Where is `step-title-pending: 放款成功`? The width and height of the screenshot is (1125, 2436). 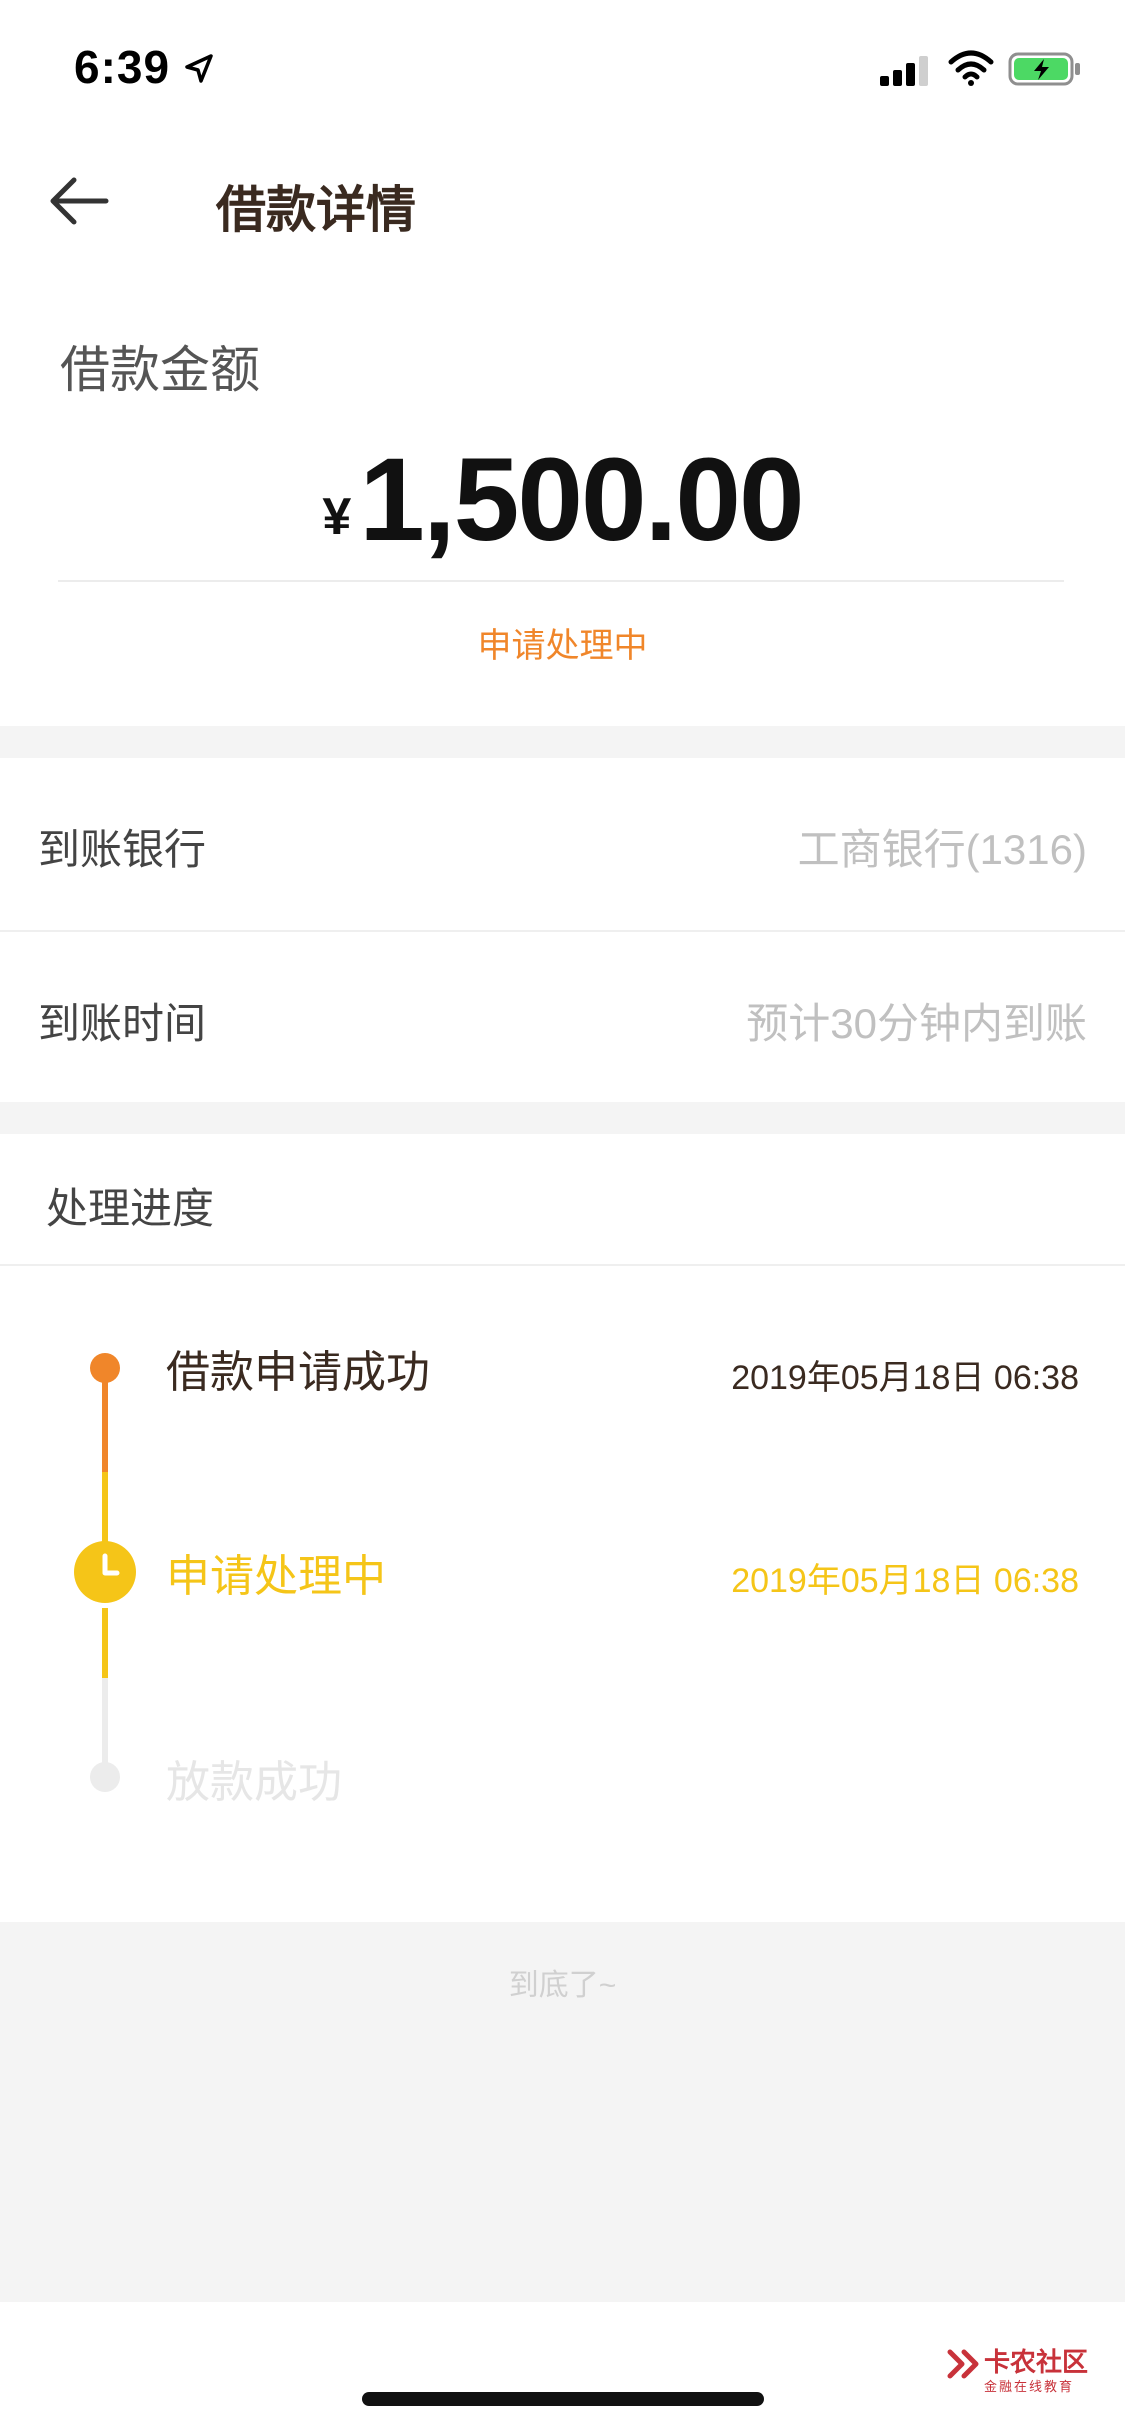 step-title-pending: 放款成功 is located at coordinates (254, 1782).